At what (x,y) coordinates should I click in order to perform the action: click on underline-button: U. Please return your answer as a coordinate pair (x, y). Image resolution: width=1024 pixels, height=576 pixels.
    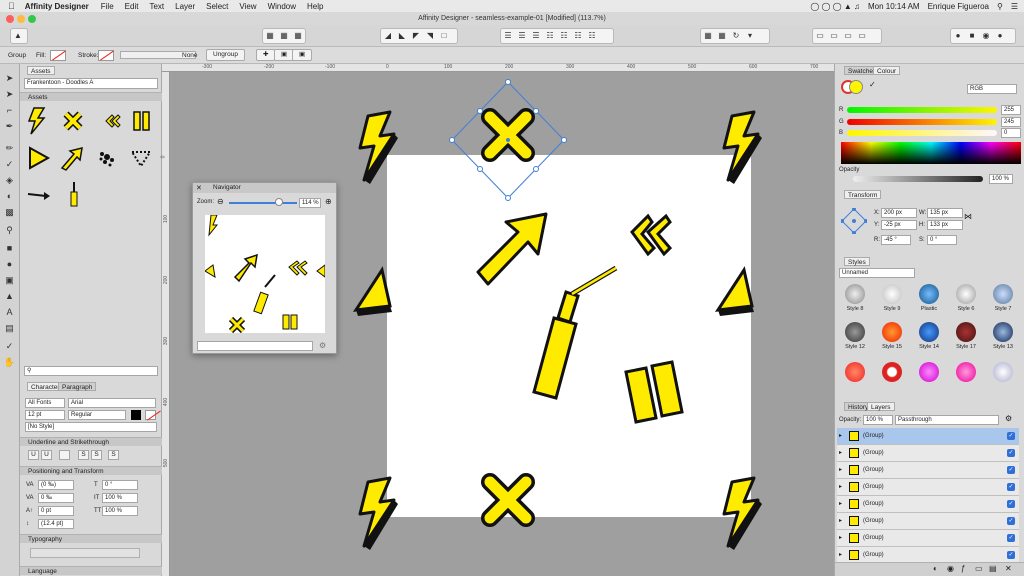
    Looking at the image, I should click on (33, 455).